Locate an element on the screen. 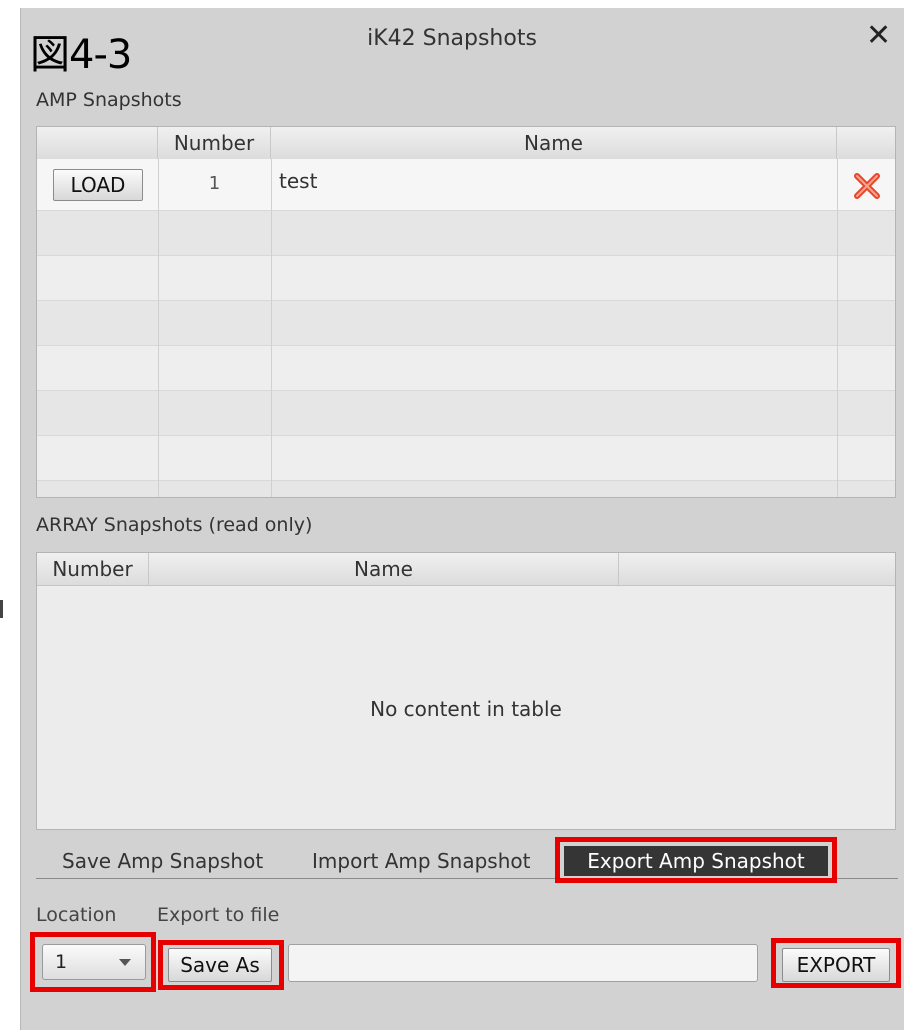 Image resolution: width=904 pixels, height=1030 pixels. left-page-edge is located at coordinates (10, 515).